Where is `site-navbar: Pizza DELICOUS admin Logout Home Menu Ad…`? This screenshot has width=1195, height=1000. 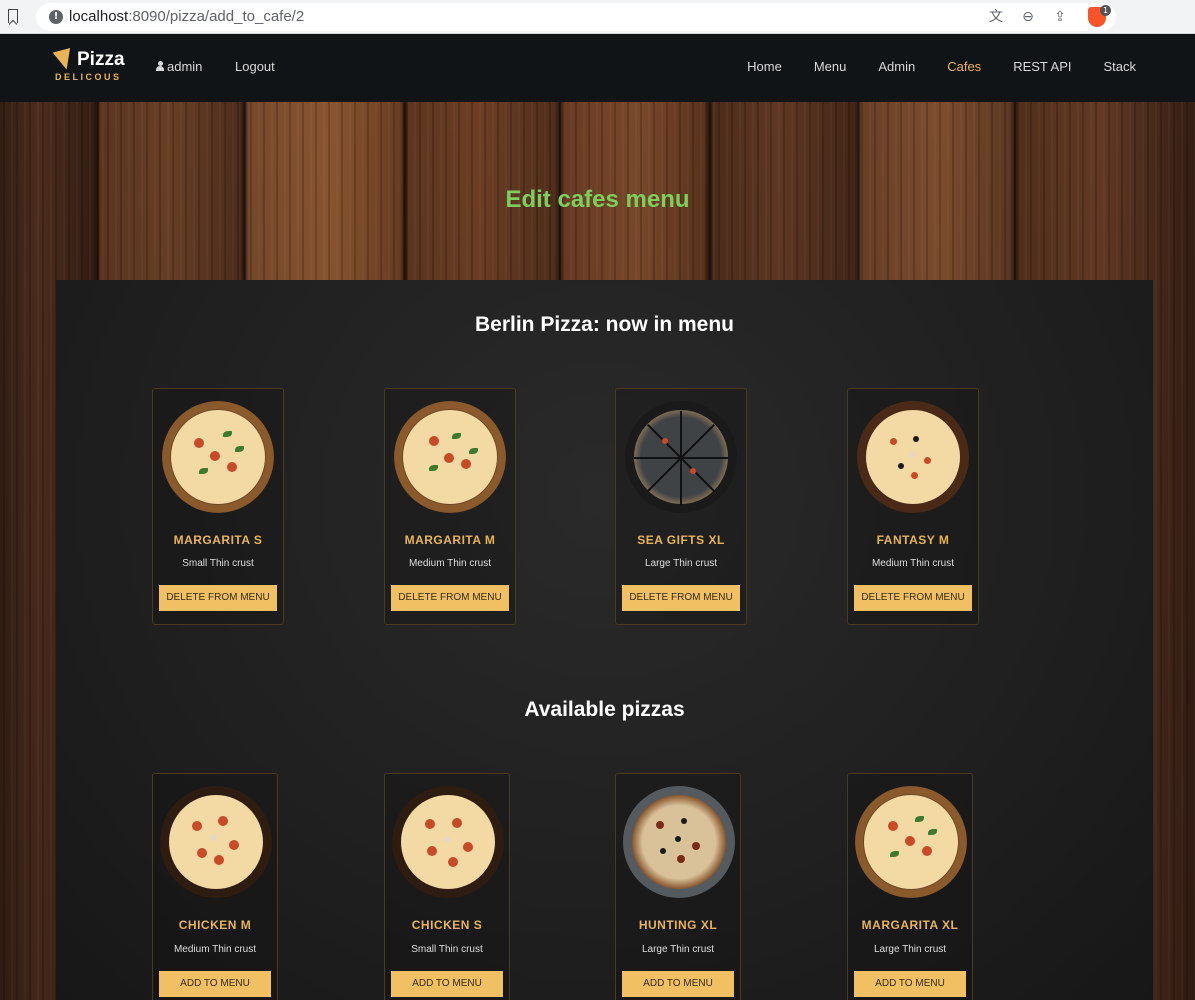 site-navbar: Pizza DELICOUS admin Logout Home Menu Ad… is located at coordinates (597, 68).